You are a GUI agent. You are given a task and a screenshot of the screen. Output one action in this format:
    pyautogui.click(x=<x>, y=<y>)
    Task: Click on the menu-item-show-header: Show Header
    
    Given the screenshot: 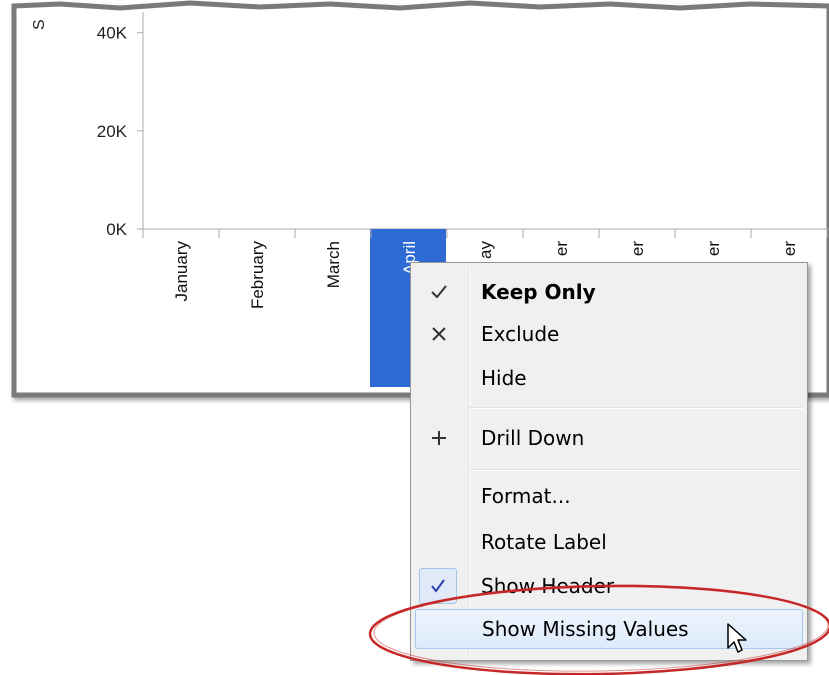 What is the action you would take?
    pyautogui.click(x=609, y=586)
    